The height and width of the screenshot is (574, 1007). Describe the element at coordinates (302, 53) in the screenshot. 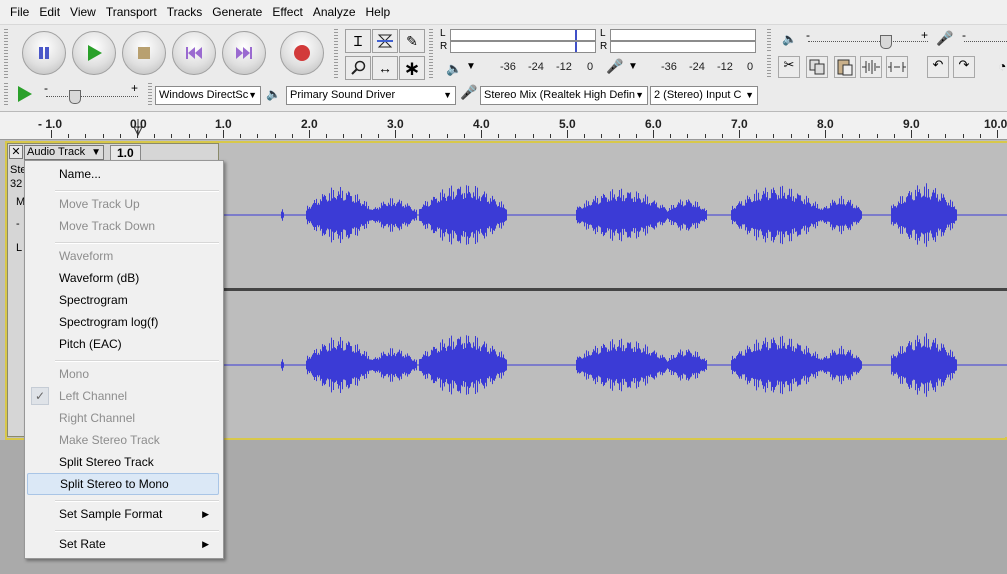

I see `record-button` at that location.